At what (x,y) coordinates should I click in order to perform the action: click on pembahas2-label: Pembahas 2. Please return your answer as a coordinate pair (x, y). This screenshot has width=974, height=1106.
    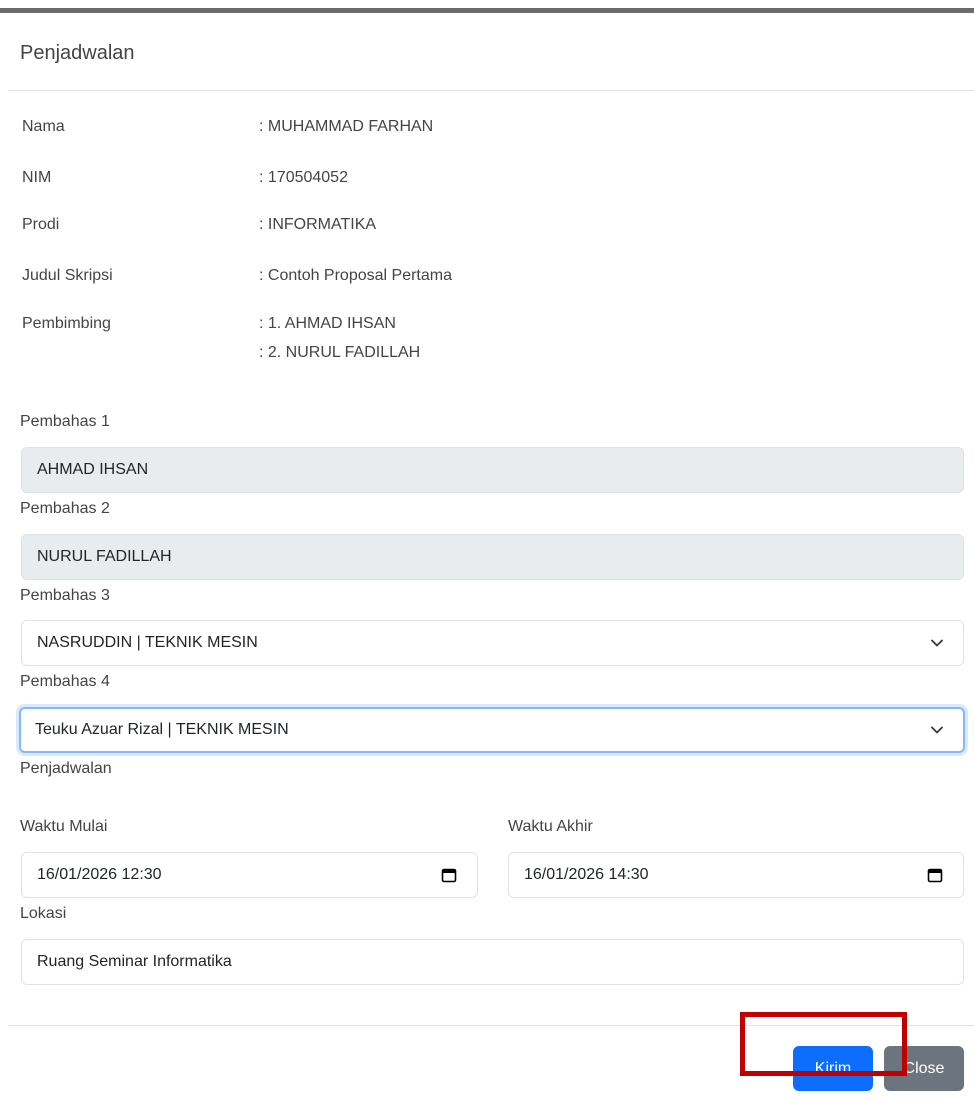
    Looking at the image, I should click on (65, 508).